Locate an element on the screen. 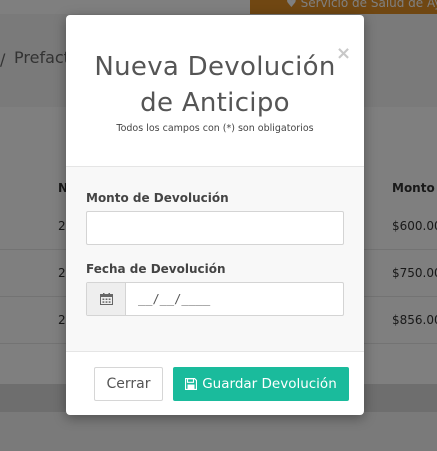 The width and height of the screenshot is (437, 451). save-refund-button: Guardar Devolución is located at coordinates (261, 384).